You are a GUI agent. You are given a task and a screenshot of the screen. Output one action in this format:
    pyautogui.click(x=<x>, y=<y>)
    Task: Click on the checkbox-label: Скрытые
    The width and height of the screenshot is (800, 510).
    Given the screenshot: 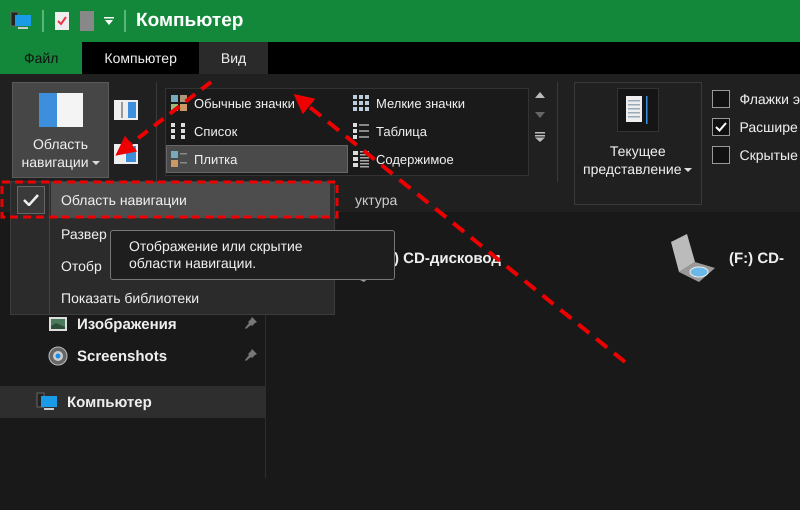 What is the action you would take?
    pyautogui.click(x=769, y=155)
    